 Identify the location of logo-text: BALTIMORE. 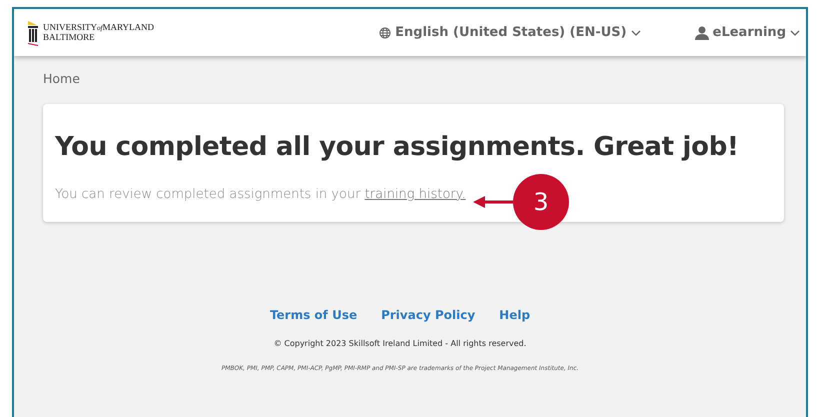
(69, 37).